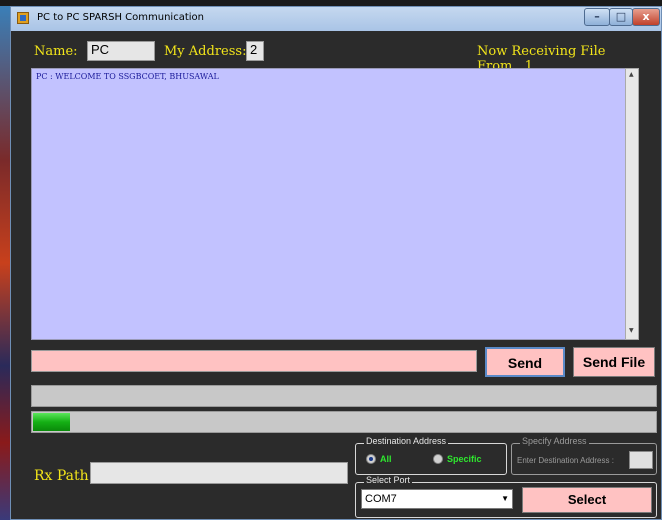  Describe the element at coordinates (381, 499) in the screenshot. I see `port-select-value: COM7` at that location.